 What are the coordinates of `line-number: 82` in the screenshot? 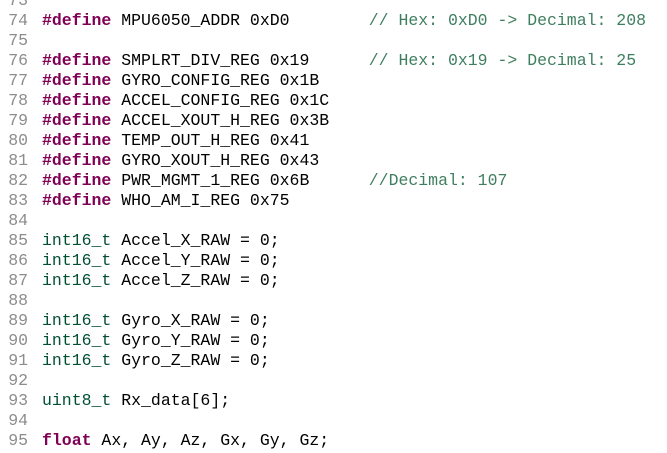 It's located at (18, 180).